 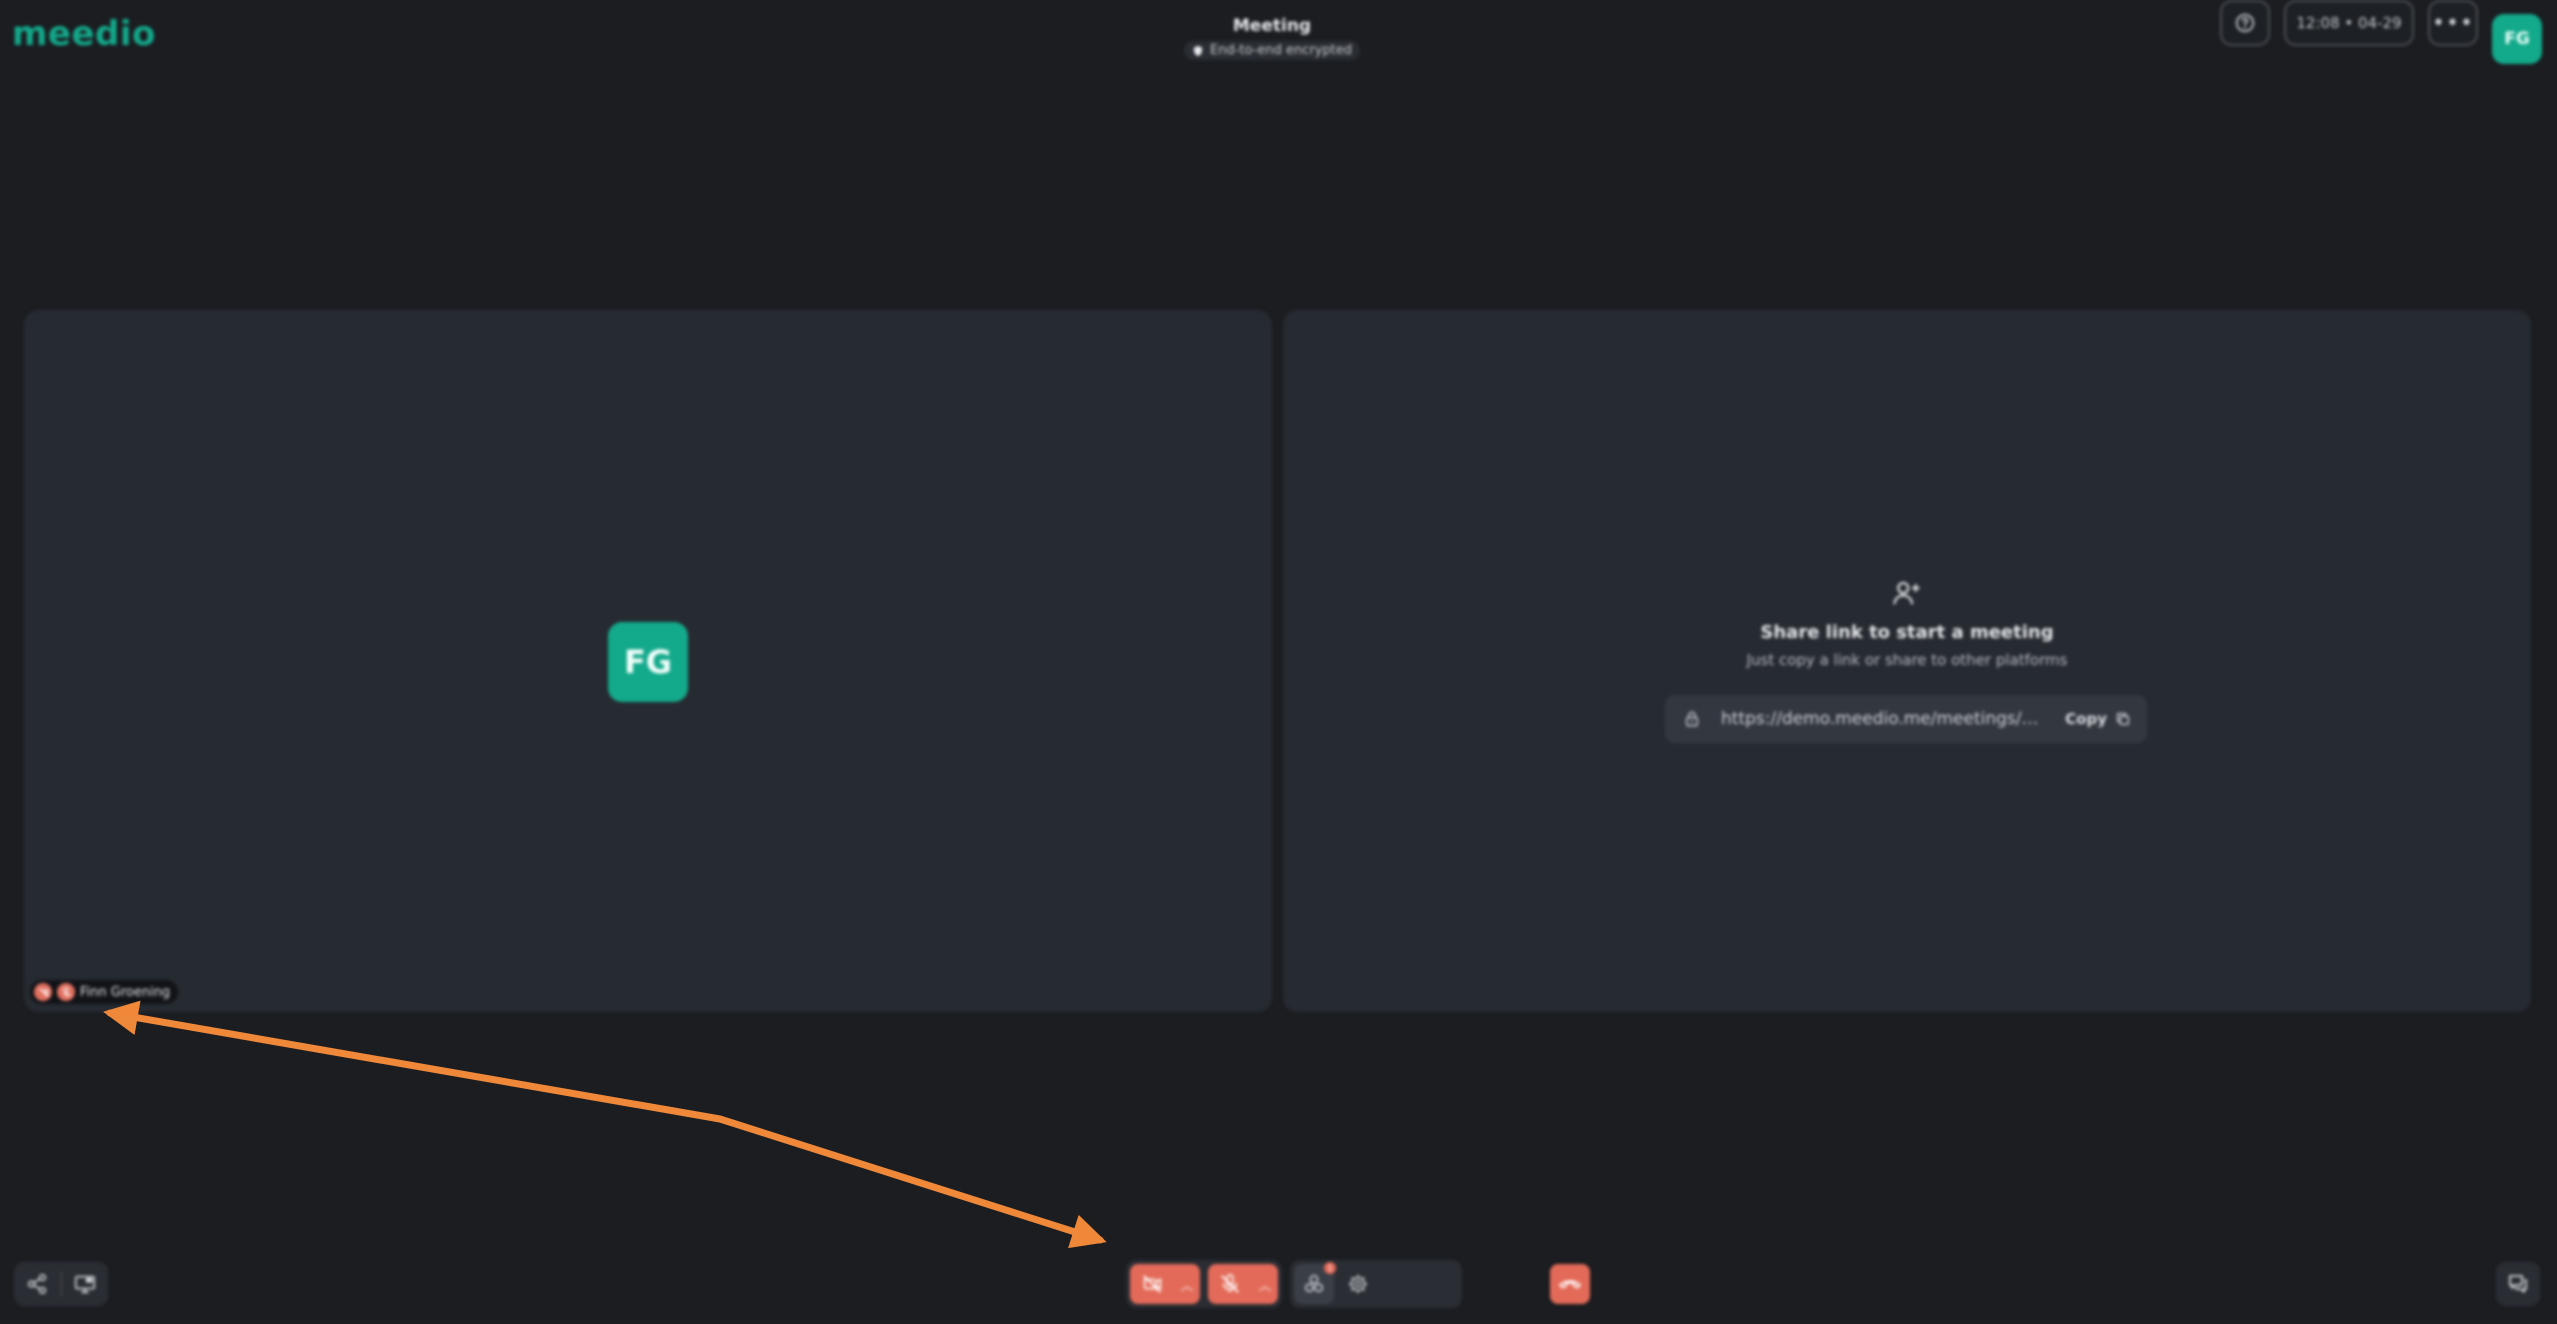 I want to click on apps-icon, so click(x=1314, y=1283).